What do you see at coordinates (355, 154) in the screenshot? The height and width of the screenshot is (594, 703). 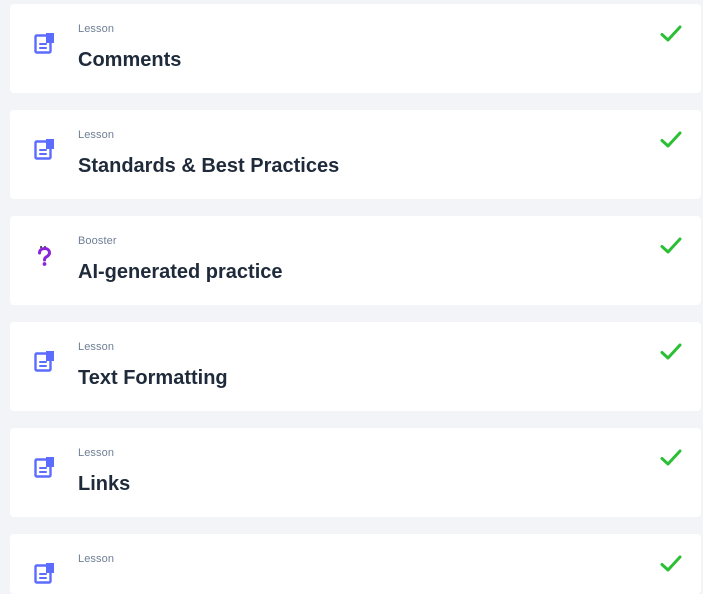 I see `lesson-card-standards-best-practices: Lesson Standards & Best Practices` at bounding box center [355, 154].